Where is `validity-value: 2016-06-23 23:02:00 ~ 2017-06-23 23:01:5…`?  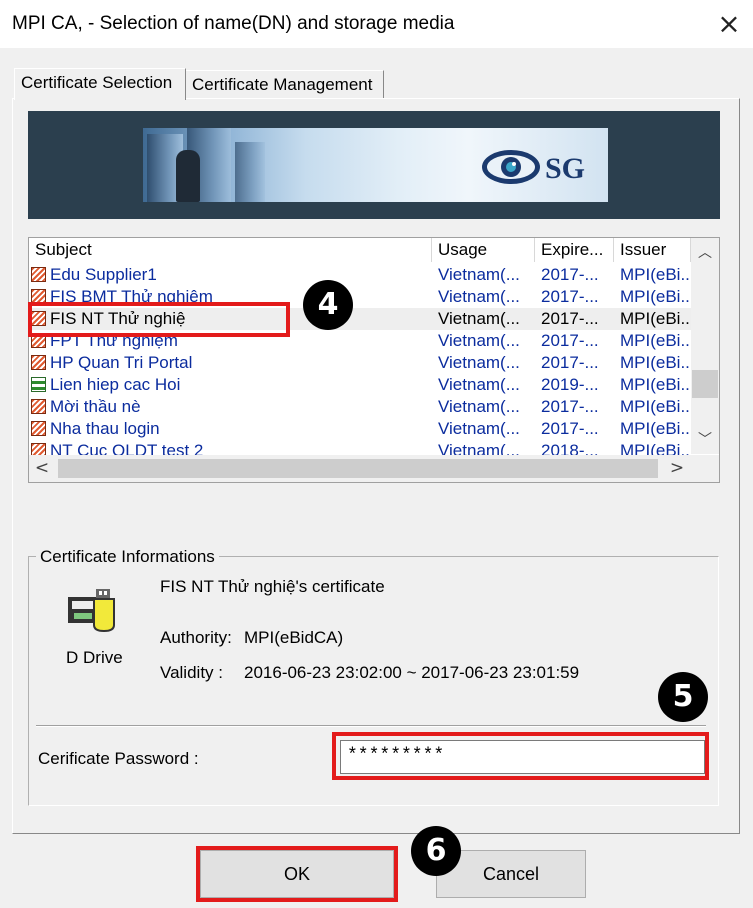 validity-value: 2016-06-23 23:02:00 ~ 2017-06-23 23:01:5… is located at coordinates (412, 672).